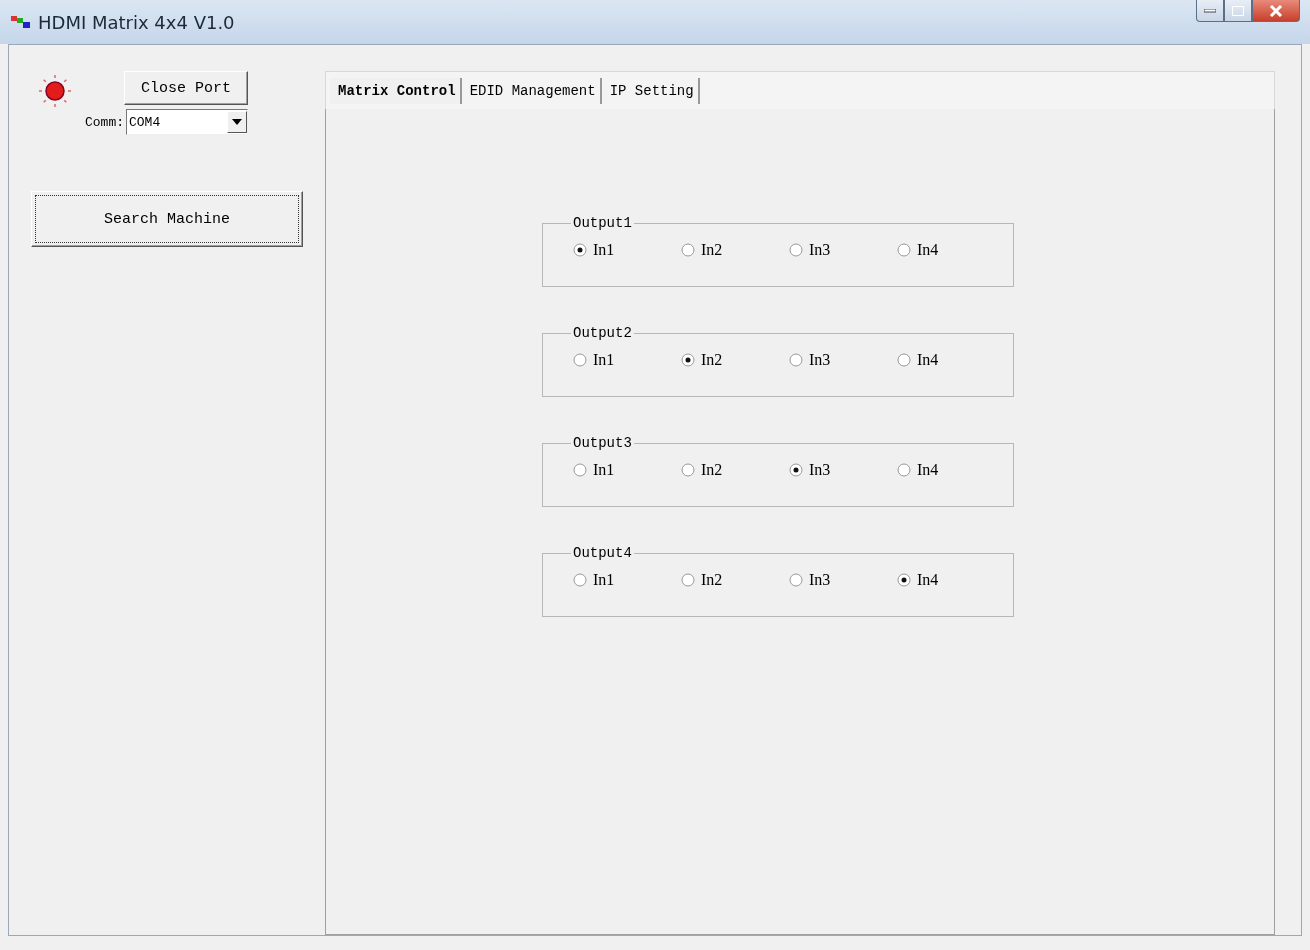 The width and height of the screenshot is (1310, 950). I want to click on minimize-icon, so click(1210, 10).